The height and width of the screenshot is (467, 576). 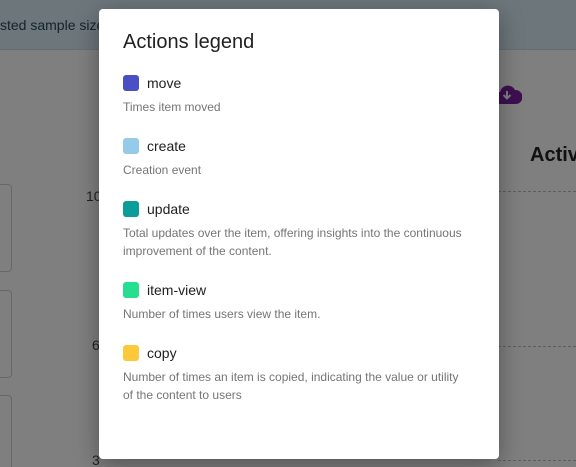 What do you see at coordinates (162, 353) in the screenshot?
I see `legend-item-label: copy` at bounding box center [162, 353].